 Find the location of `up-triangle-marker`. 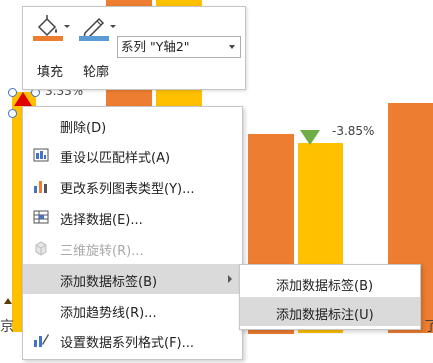

up-triangle-marker is located at coordinates (23, 99).